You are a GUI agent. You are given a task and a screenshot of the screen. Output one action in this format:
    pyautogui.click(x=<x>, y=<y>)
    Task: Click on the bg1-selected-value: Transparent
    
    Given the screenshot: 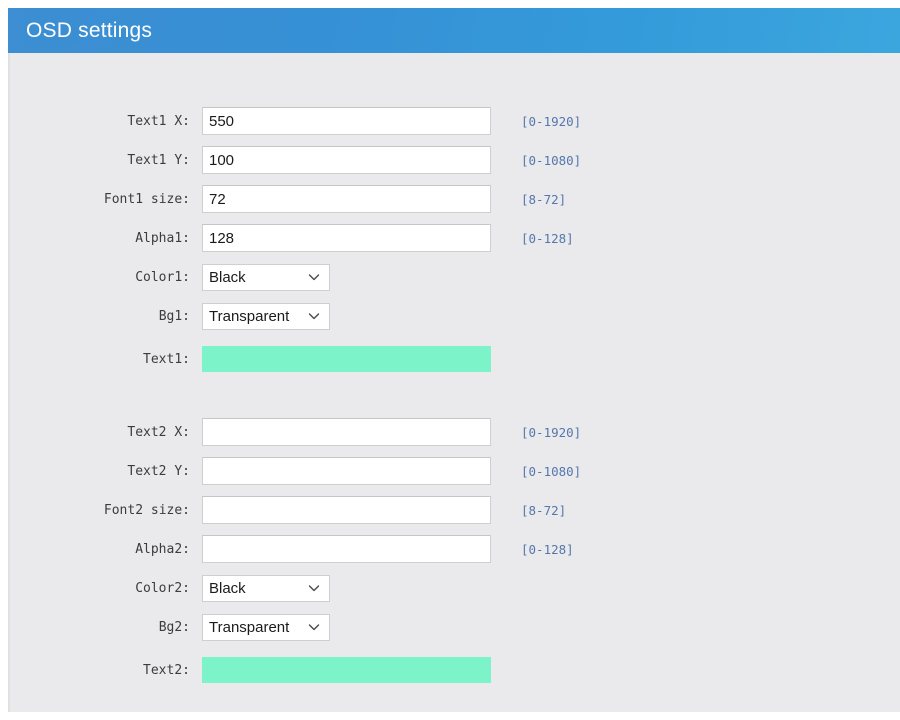 What is the action you would take?
    pyautogui.click(x=249, y=316)
    